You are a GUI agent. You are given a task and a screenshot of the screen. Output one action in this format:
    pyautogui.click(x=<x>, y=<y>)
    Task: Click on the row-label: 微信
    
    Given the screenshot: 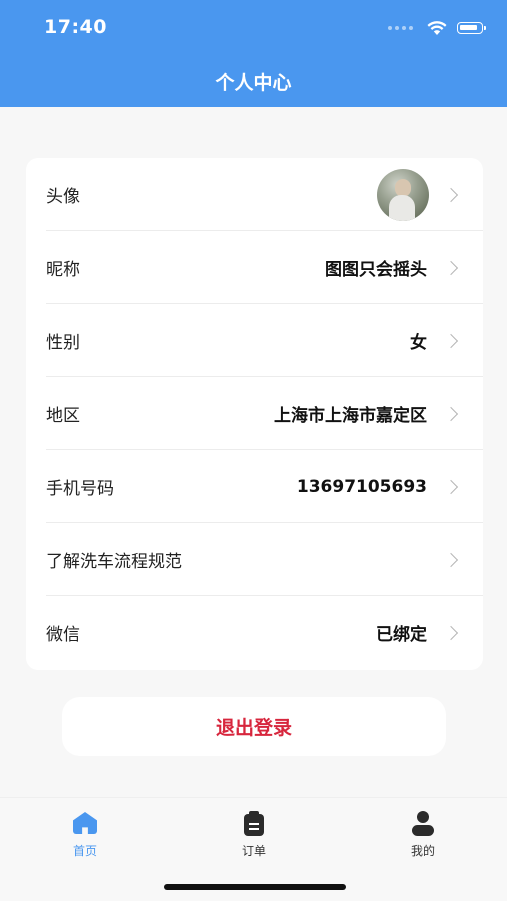 What is the action you would take?
    pyautogui.click(x=63, y=635)
    